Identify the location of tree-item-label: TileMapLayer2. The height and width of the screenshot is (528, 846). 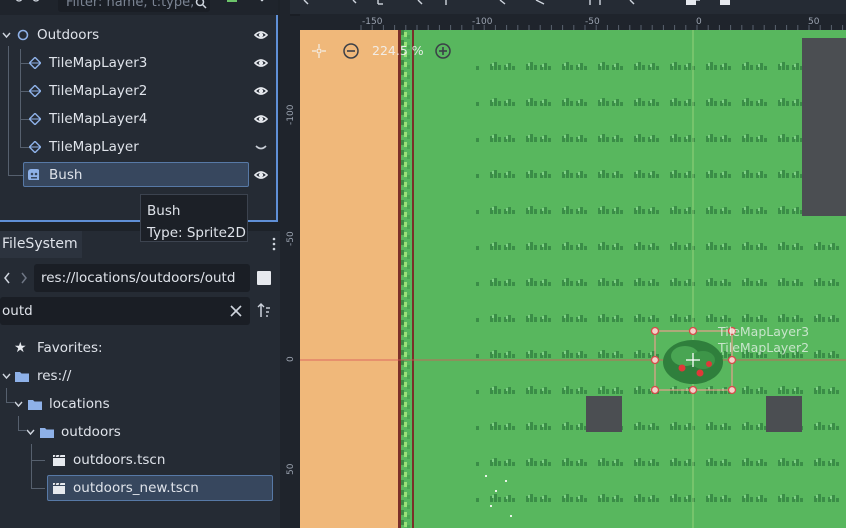
(98, 91).